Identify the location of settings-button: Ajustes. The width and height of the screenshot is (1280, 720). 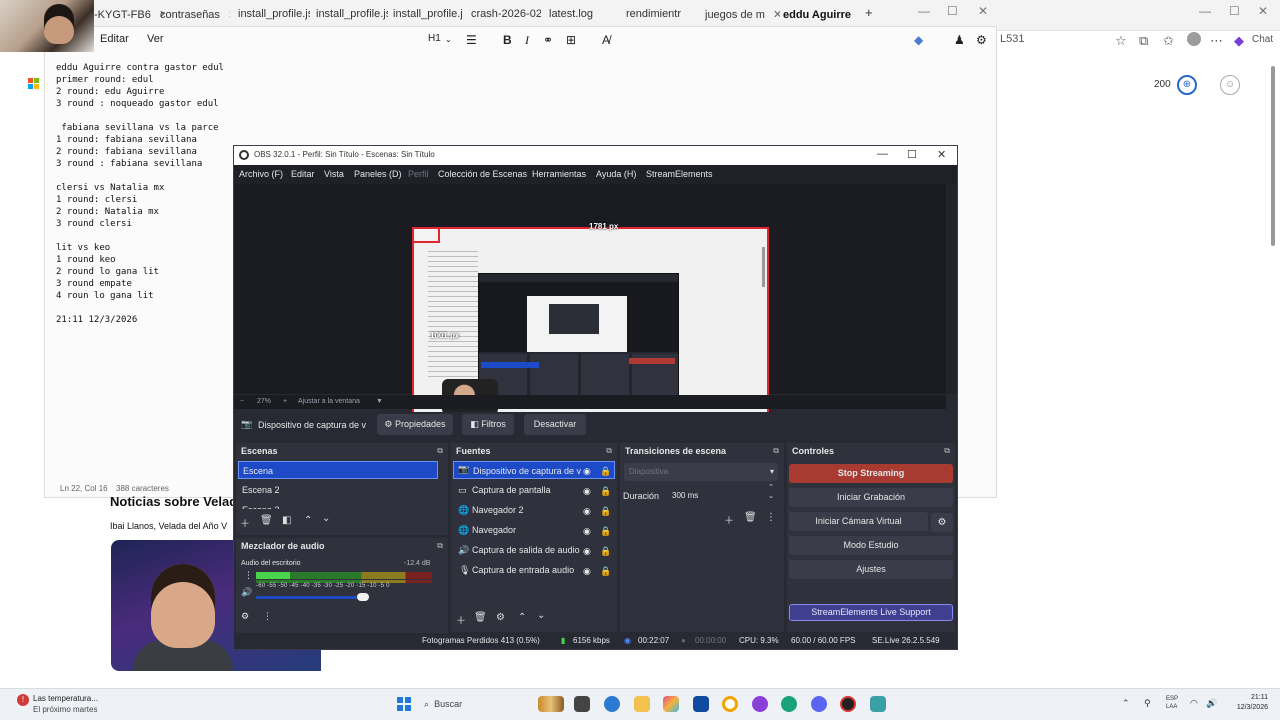
(871, 569).